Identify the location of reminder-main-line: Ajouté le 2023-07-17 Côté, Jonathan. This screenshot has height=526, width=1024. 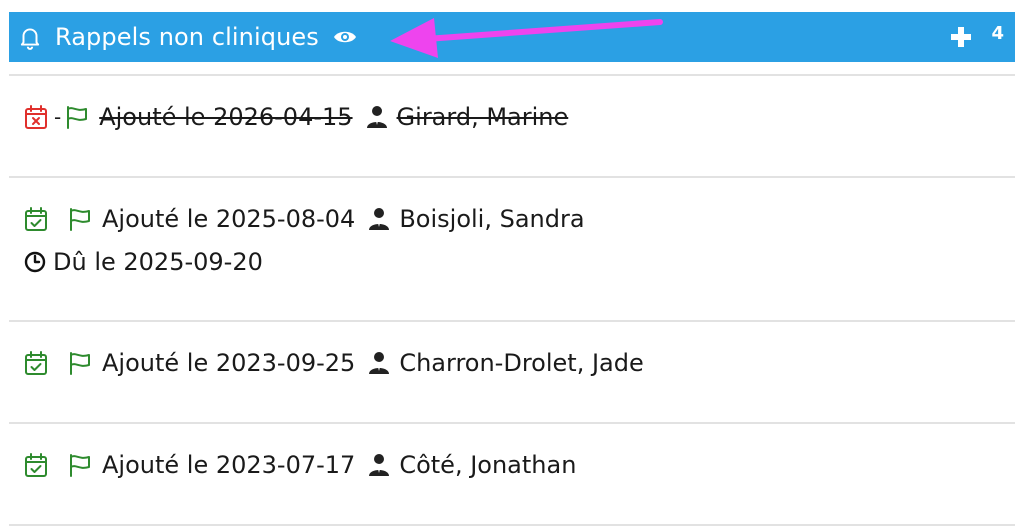
(512, 465).